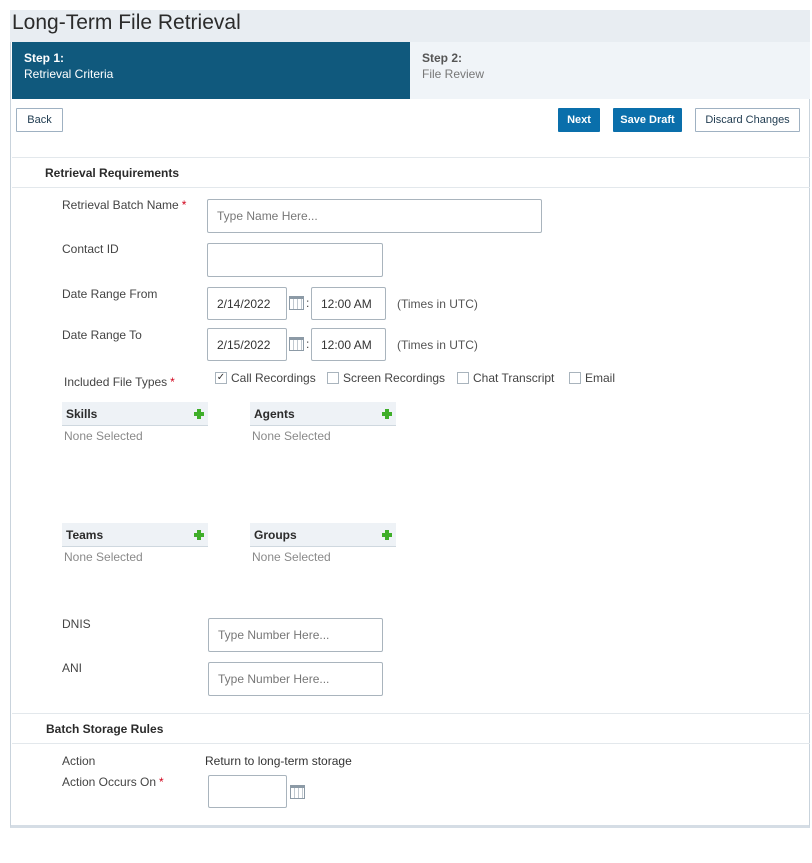  What do you see at coordinates (610, 70) in the screenshot?
I see `step-2-tab: Step 2: File Review` at bounding box center [610, 70].